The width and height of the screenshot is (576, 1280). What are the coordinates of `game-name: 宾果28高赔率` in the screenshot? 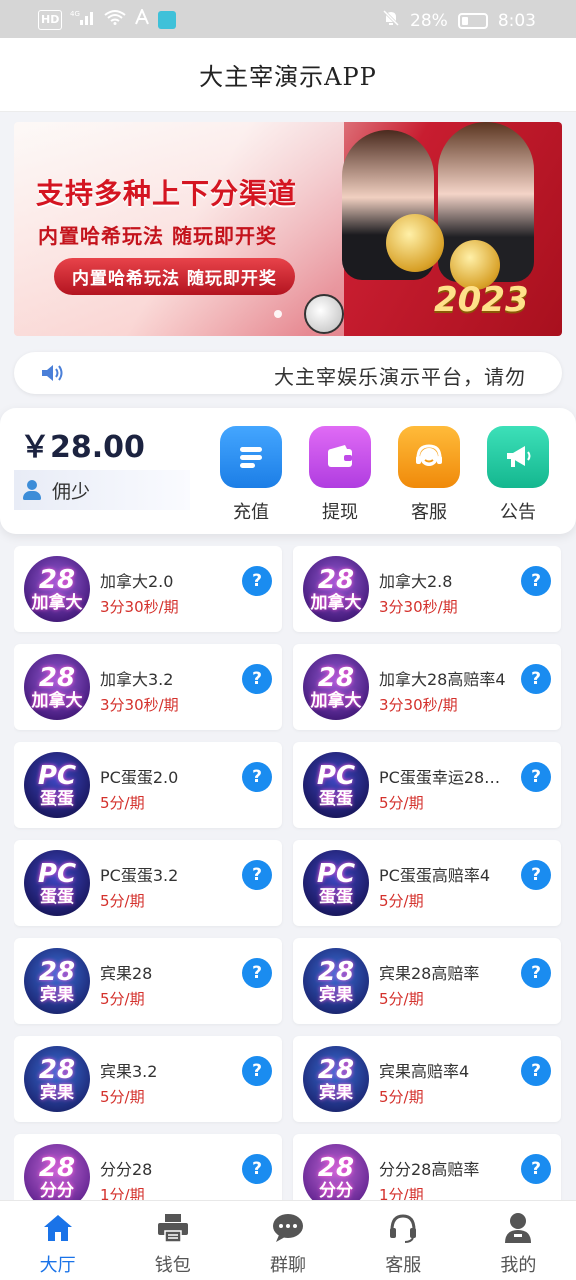 It's located at (429, 973).